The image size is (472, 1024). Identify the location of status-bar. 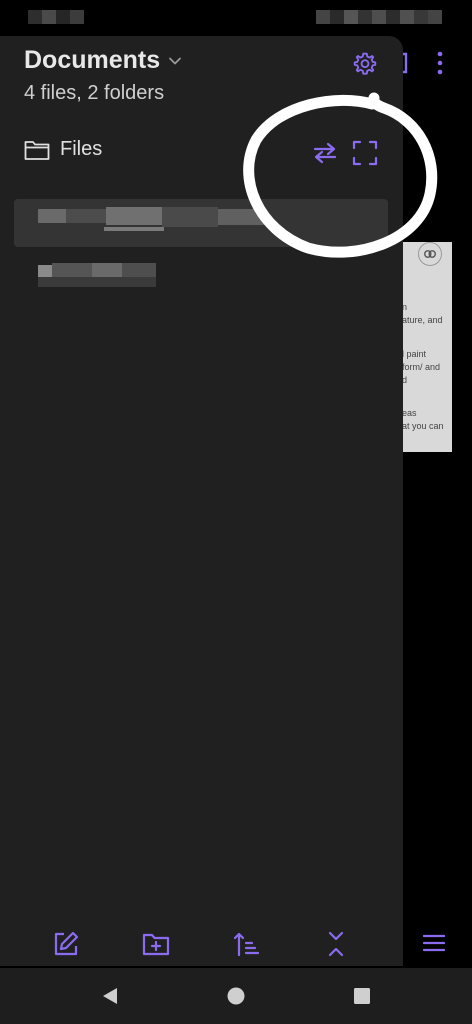
(236, 17).